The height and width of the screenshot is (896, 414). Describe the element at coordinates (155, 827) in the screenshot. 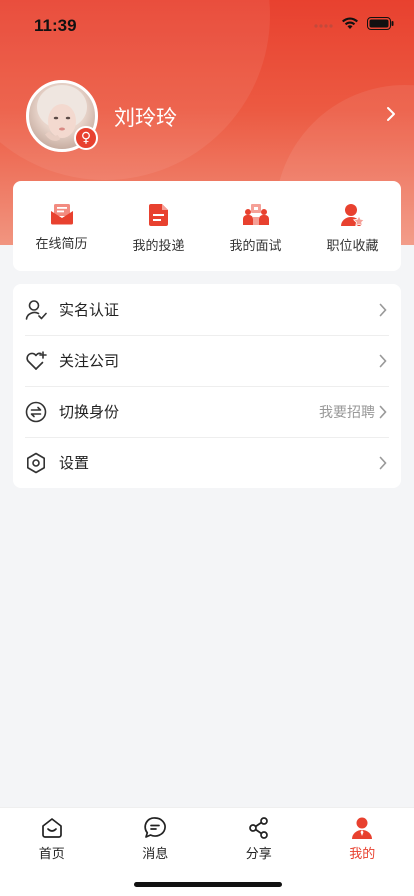

I see `message-icon` at that location.